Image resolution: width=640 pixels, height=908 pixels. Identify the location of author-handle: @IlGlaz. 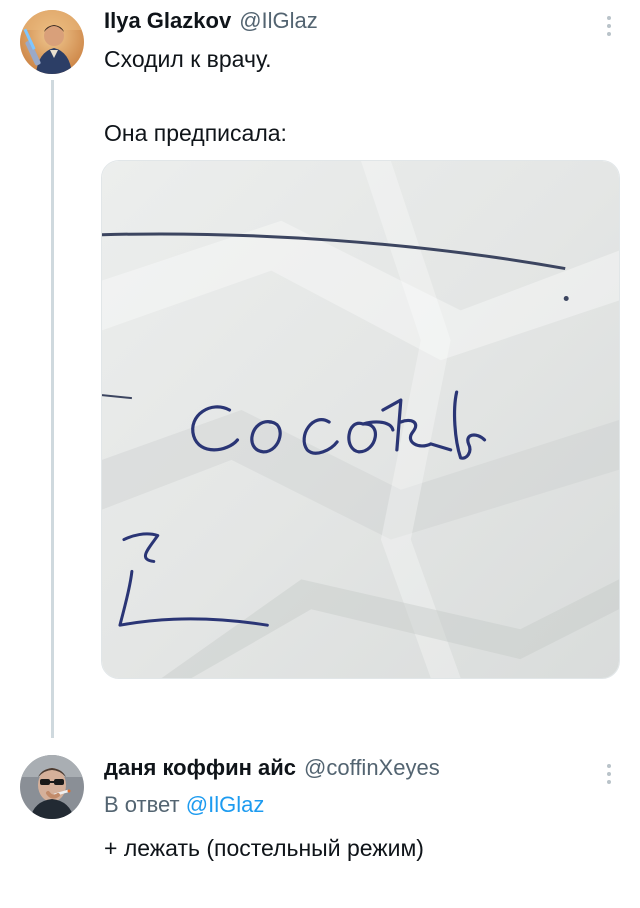
(278, 21).